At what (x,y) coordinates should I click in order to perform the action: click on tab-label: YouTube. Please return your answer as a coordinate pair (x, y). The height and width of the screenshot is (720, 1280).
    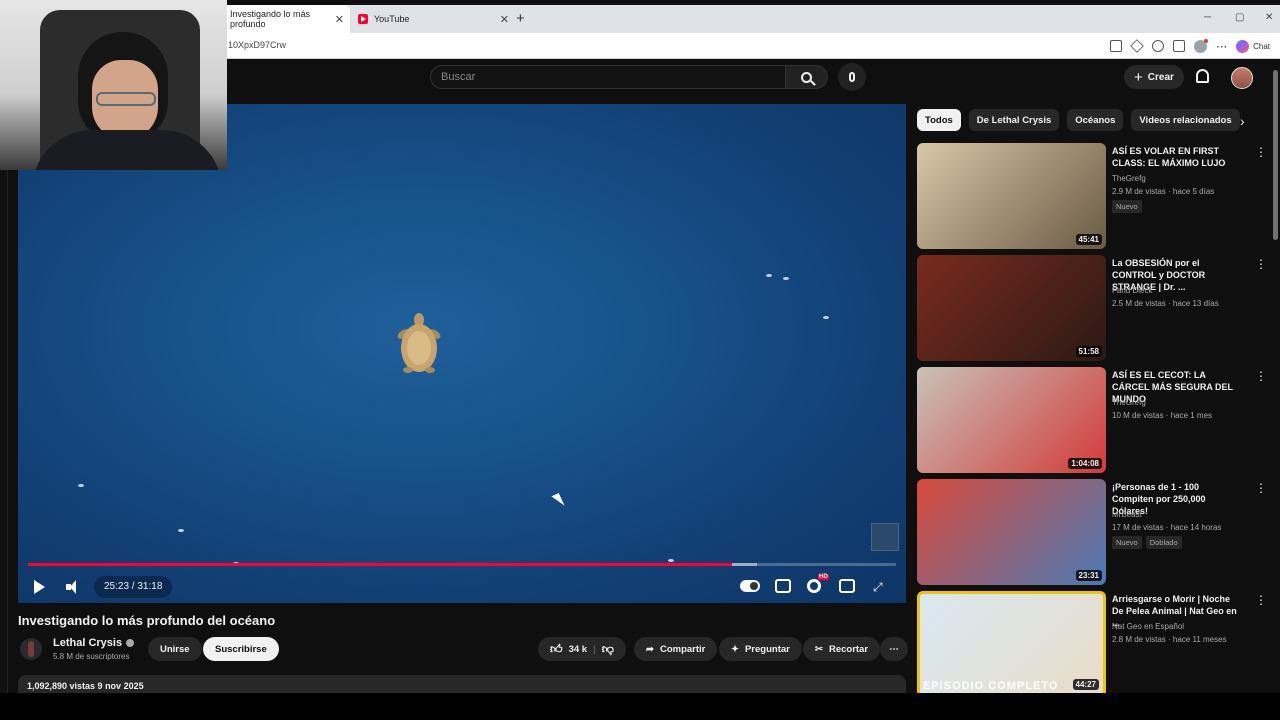
    Looking at the image, I should click on (392, 19).